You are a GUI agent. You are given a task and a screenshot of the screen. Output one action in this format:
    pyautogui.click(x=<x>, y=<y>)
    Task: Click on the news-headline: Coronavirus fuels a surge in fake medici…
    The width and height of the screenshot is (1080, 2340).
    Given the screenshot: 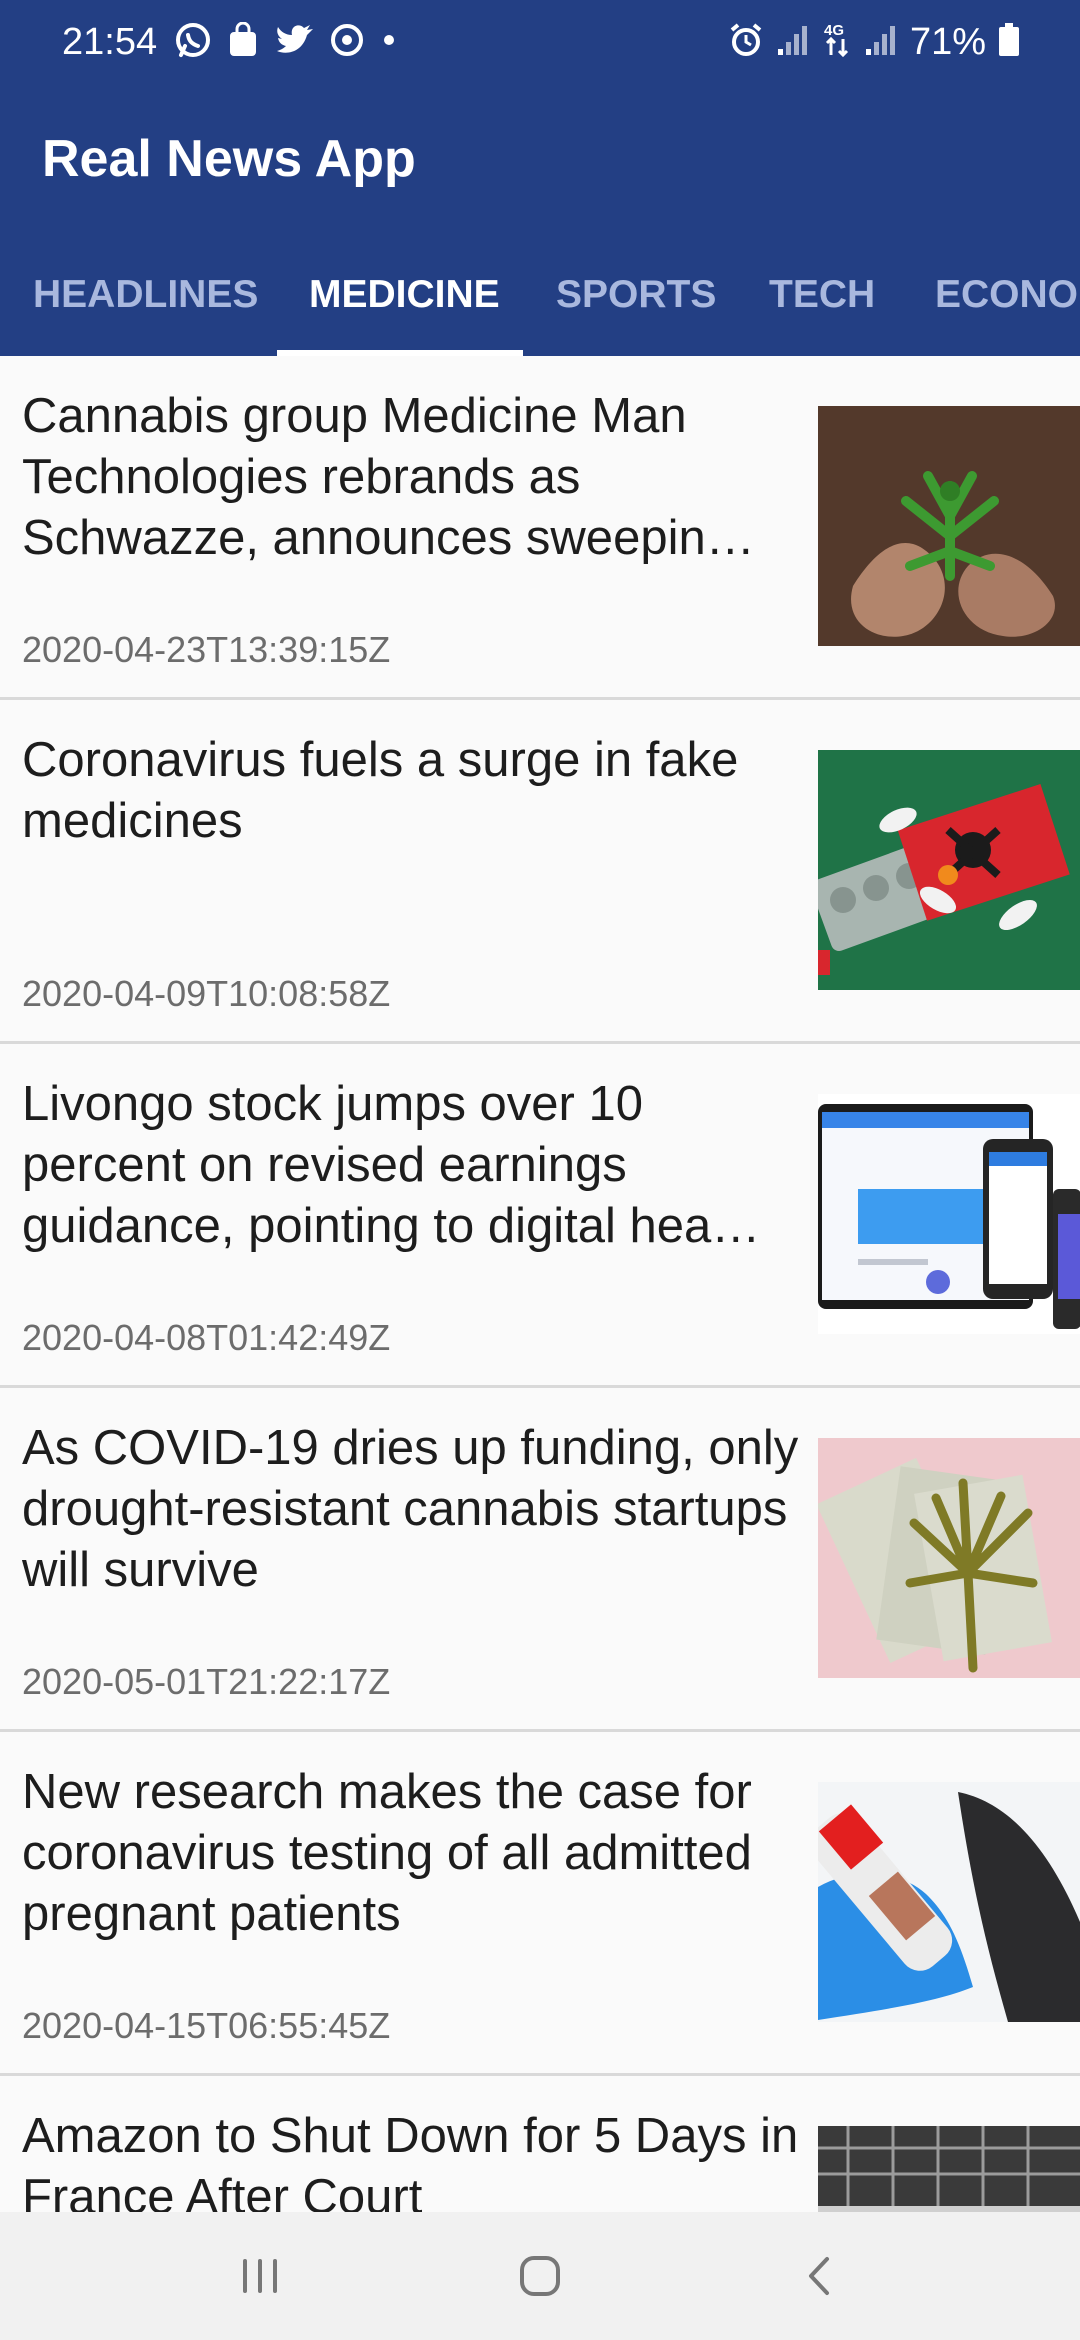 What is the action you would take?
    pyautogui.click(x=380, y=790)
    